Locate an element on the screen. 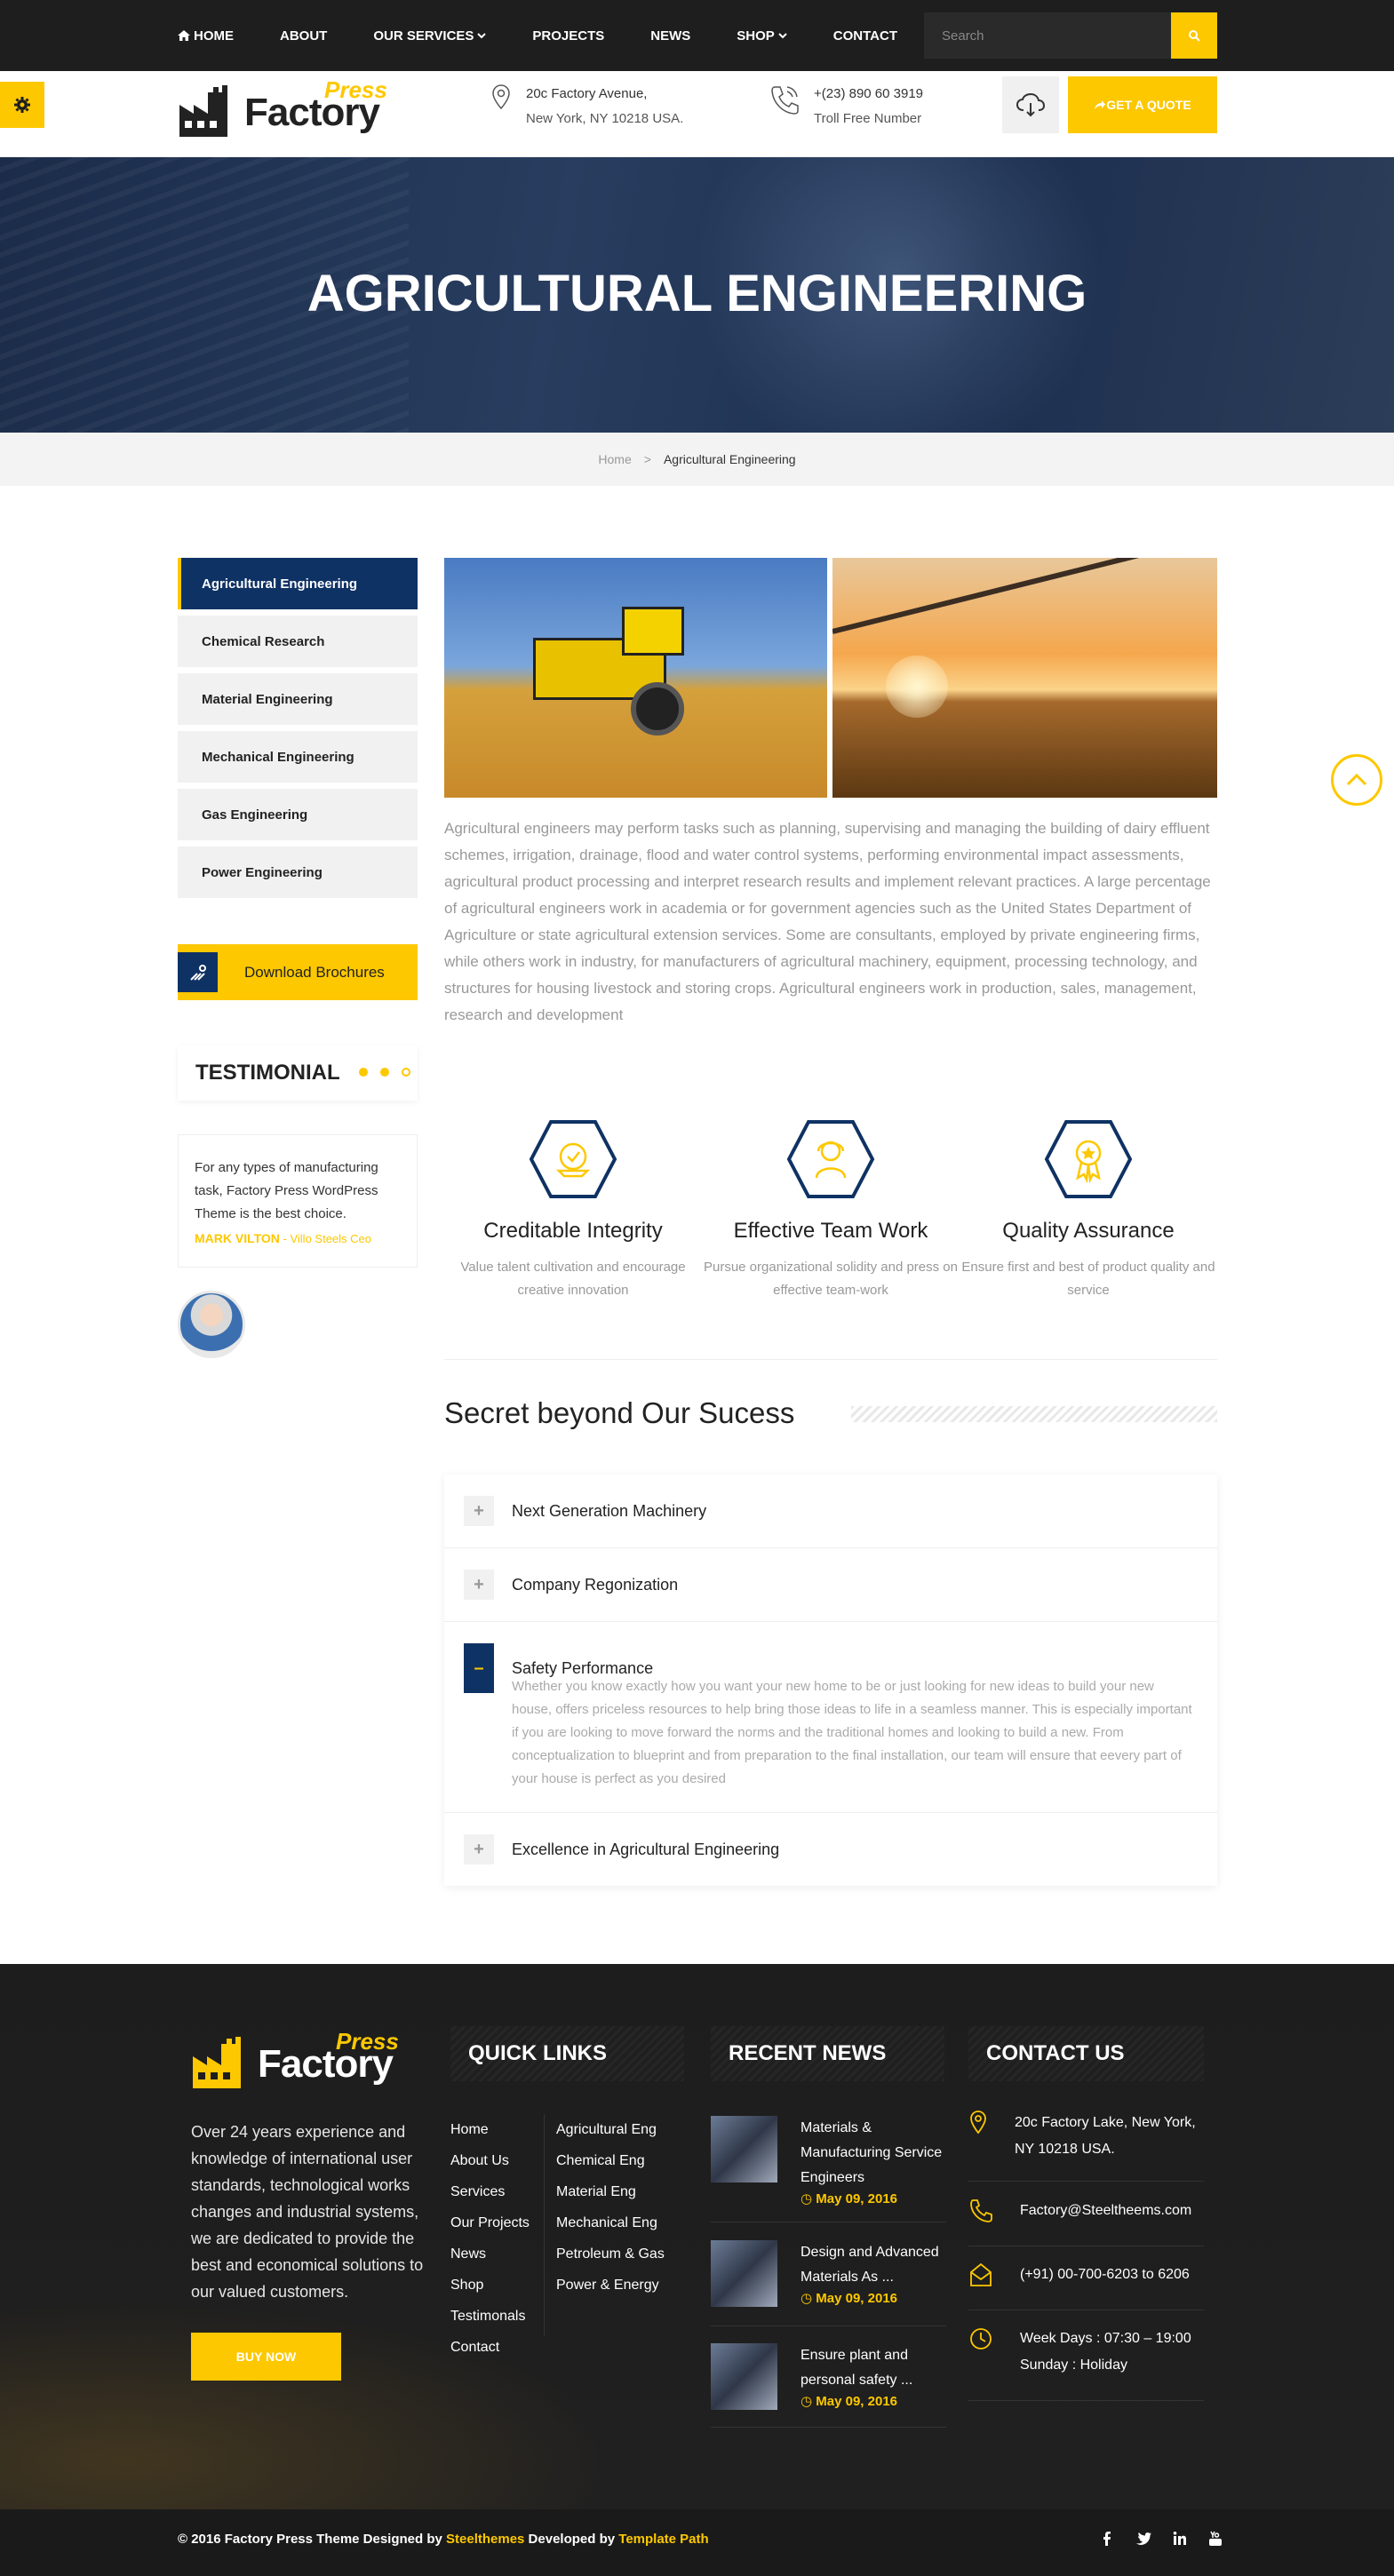 The width and height of the screenshot is (1394, 2576). facebook-icon is located at coordinates (1107, 2539).